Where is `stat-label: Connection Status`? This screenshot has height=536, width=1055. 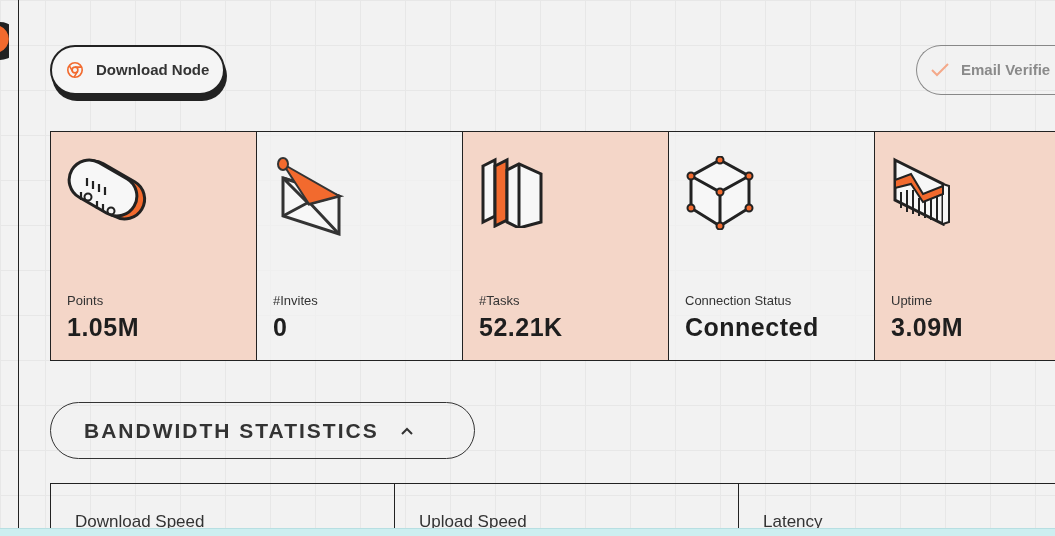
stat-label: Connection Status is located at coordinates (739, 301).